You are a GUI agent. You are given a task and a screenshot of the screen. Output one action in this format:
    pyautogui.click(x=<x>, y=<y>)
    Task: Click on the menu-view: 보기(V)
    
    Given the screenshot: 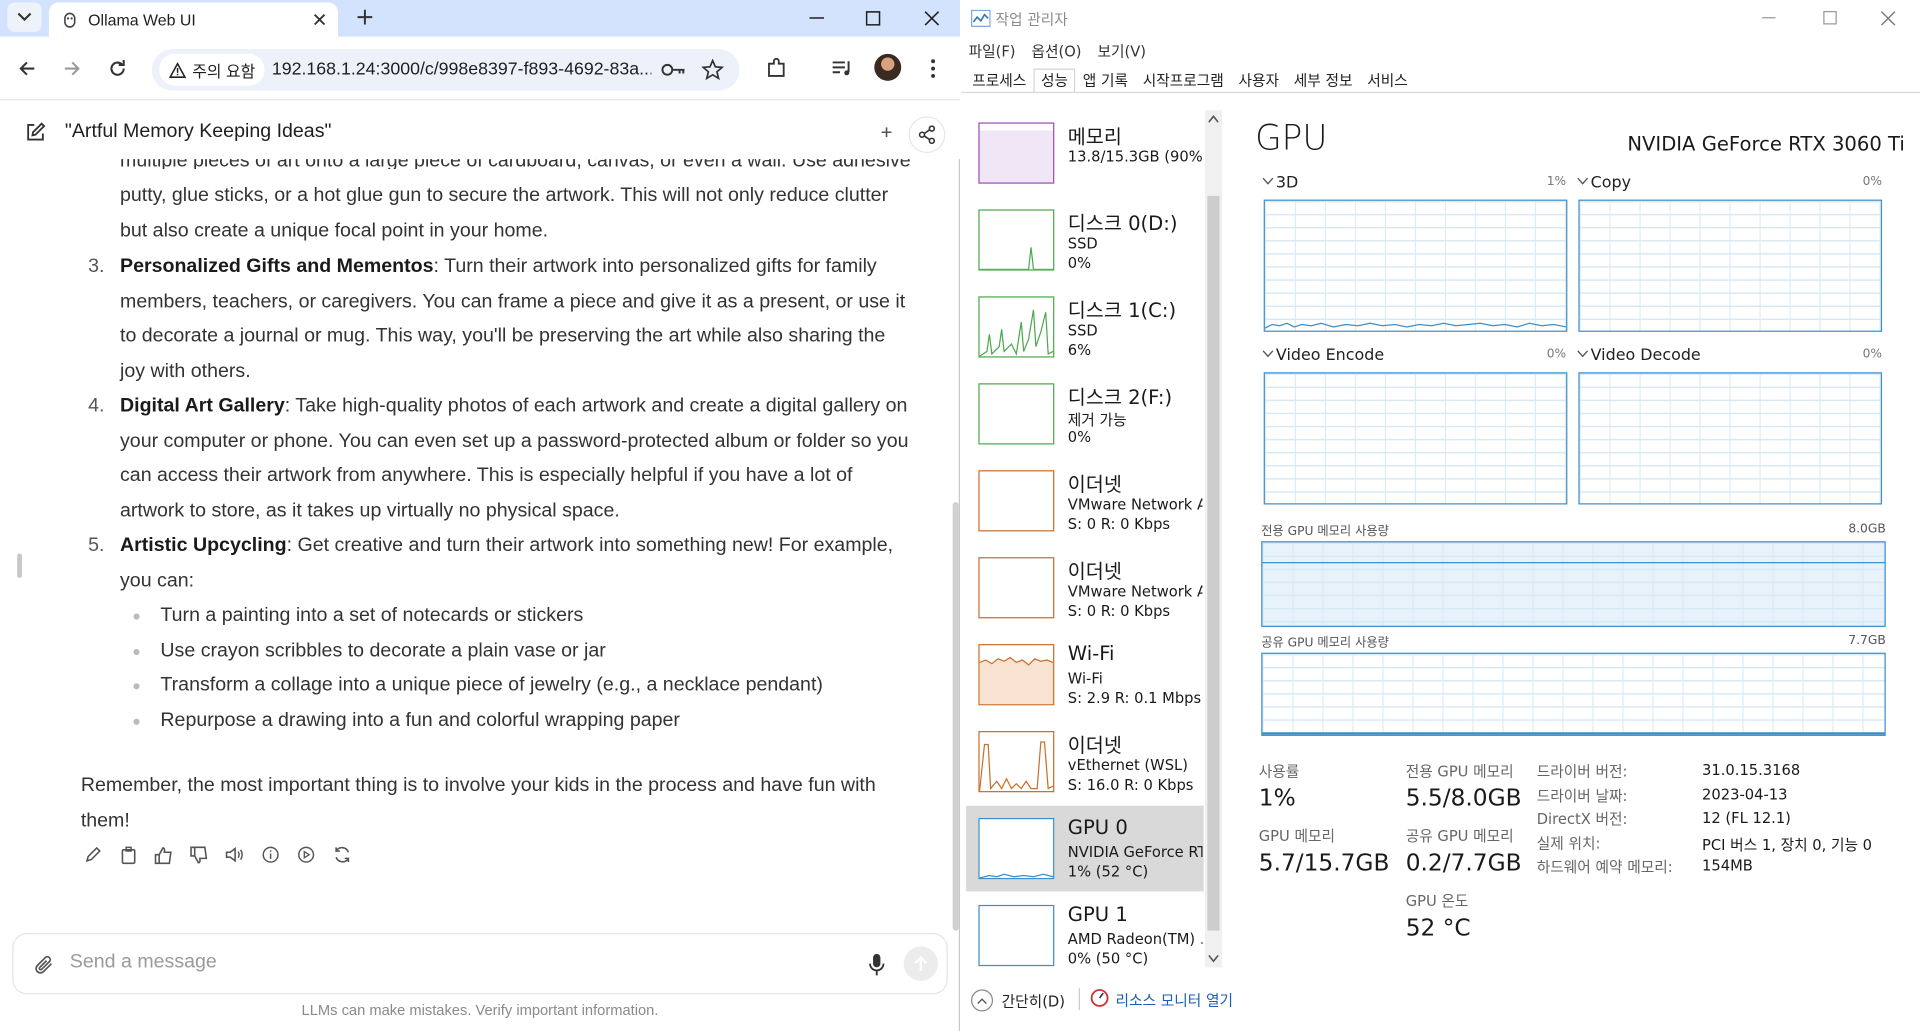 What is the action you would take?
    pyautogui.click(x=1121, y=50)
    